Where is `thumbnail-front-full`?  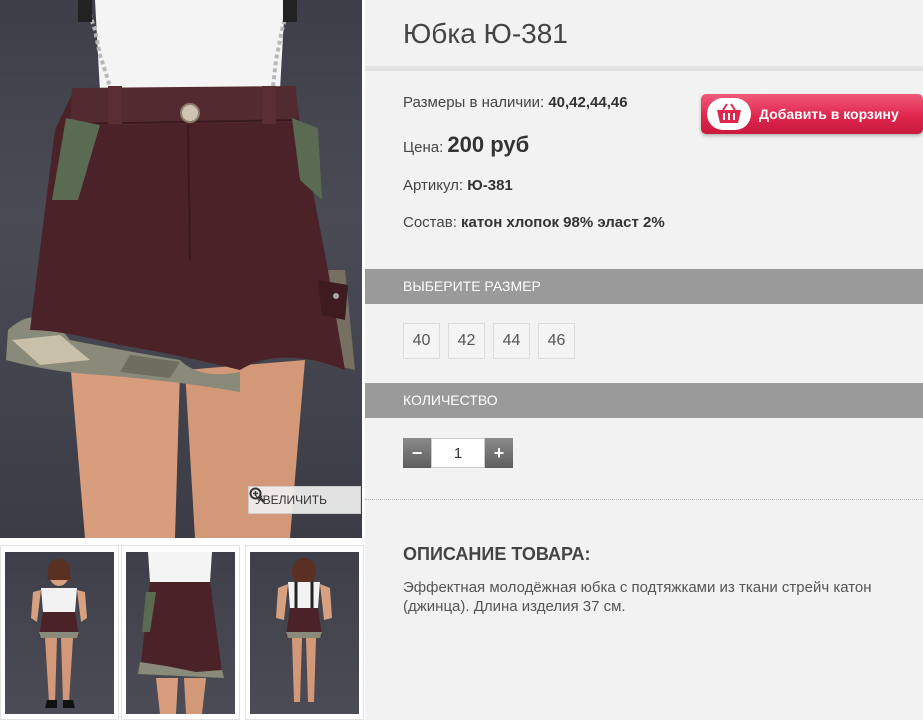 thumbnail-front-full is located at coordinates (59, 632).